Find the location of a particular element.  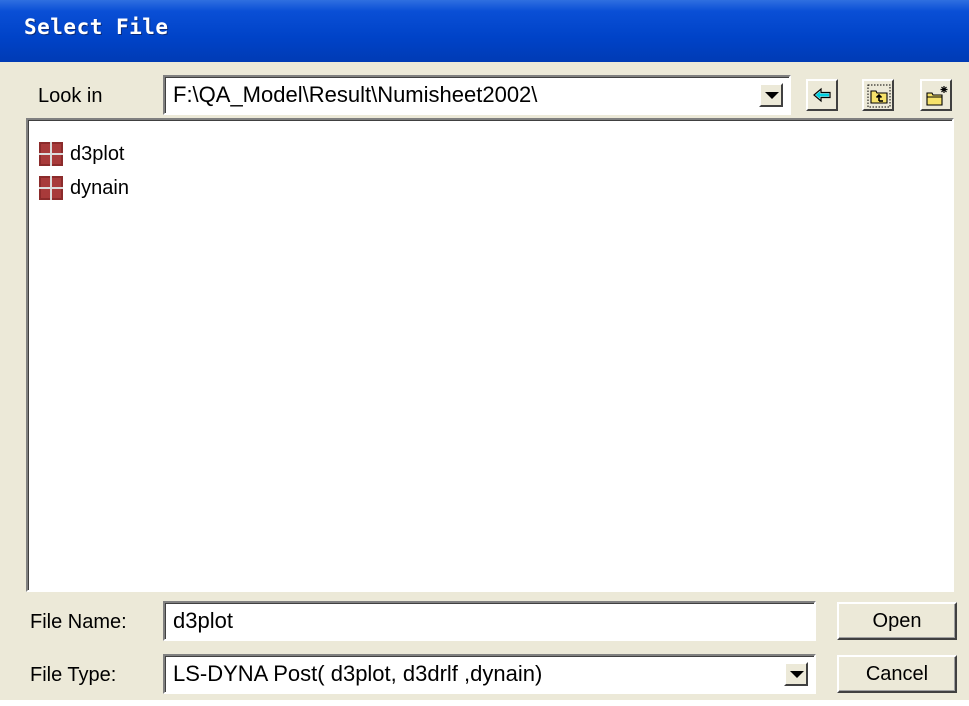

back-arrow-icon is located at coordinates (822, 95).